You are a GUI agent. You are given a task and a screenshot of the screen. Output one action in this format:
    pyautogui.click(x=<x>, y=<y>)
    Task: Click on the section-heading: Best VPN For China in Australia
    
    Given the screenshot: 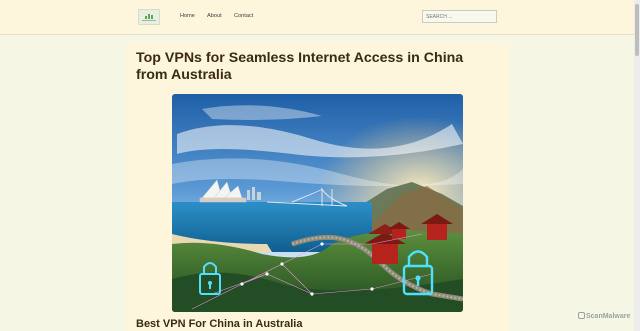 What is the action you would take?
    pyautogui.click(x=219, y=324)
    